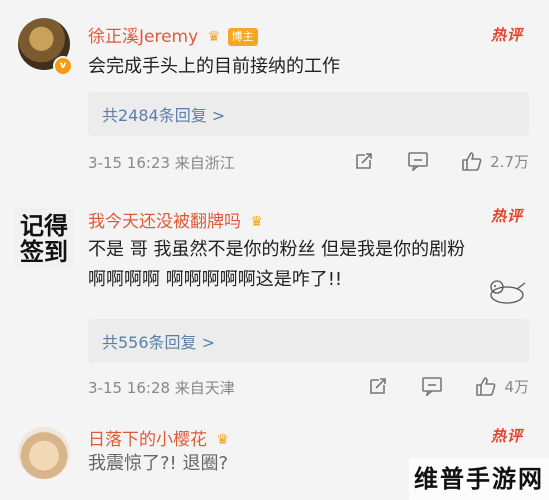 The image size is (549, 500). What do you see at coordinates (308, 341) in the screenshot?
I see `reply-summary: 共556条回复 >` at bounding box center [308, 341].